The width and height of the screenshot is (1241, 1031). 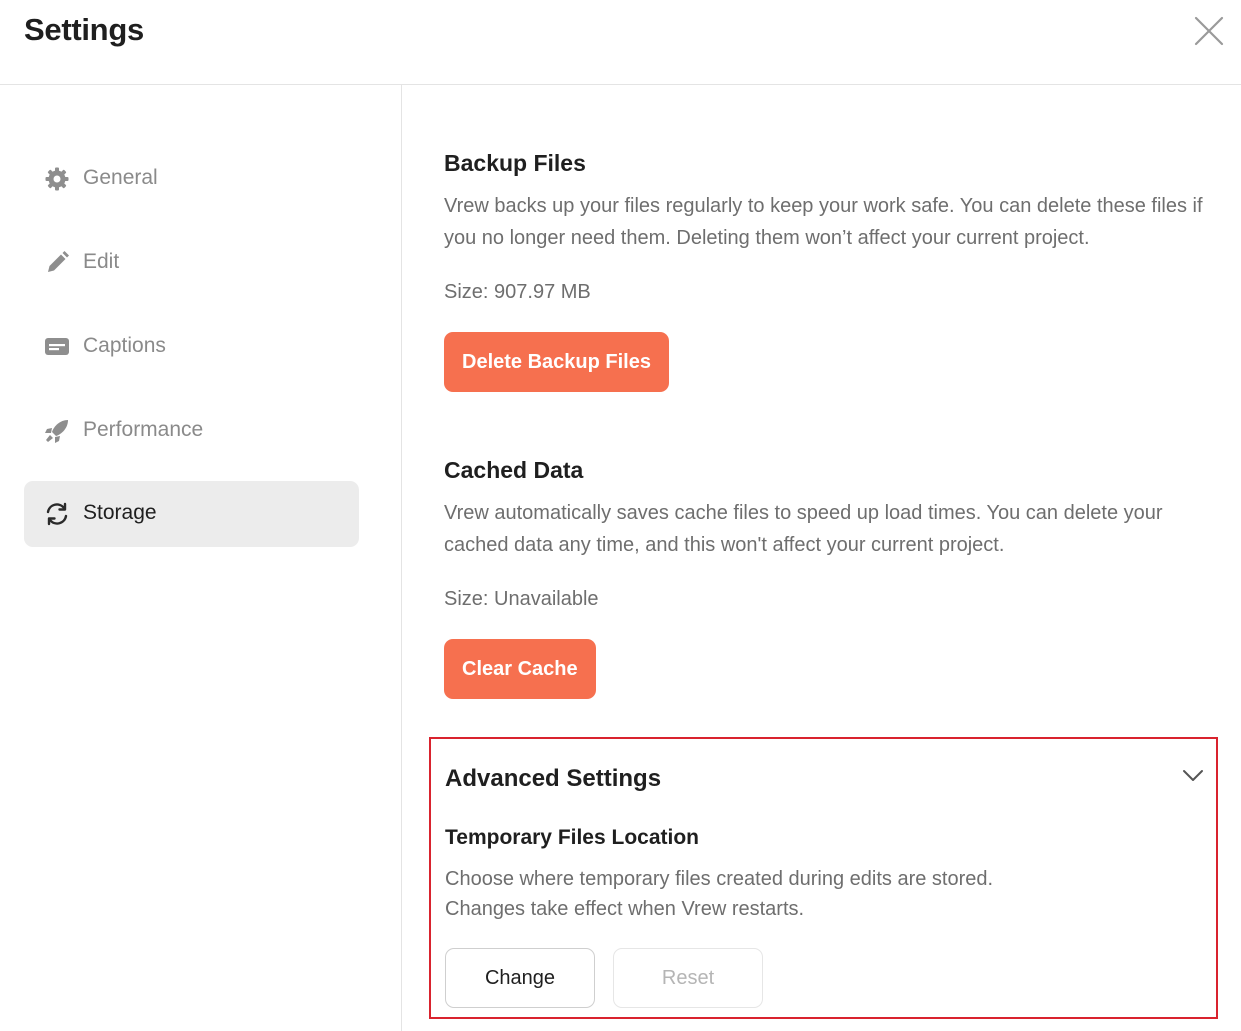 I want to click on sidebar-item-captions: Captions, so click(x=191, y=347).